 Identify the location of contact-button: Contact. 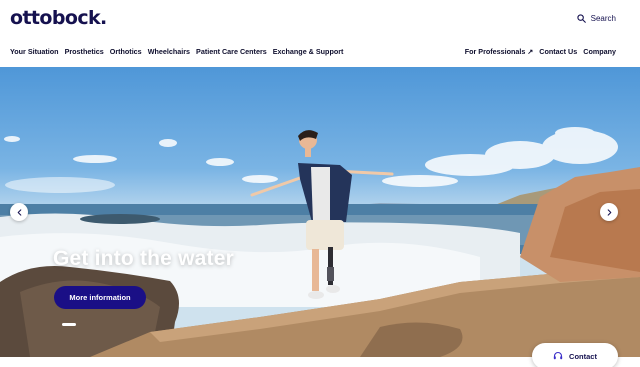
(575, 355).